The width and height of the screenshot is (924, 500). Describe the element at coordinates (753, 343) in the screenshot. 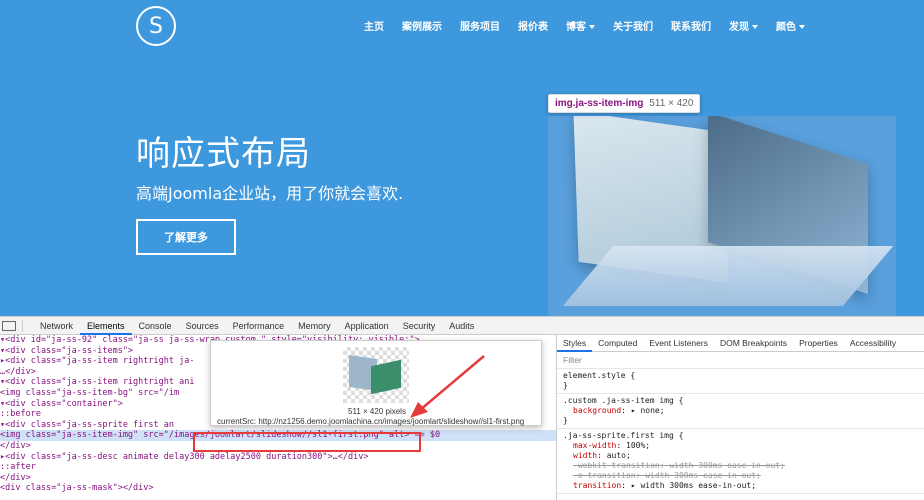

I see `tab-dom-breakpoints: DOM Breakpoints` at that location.